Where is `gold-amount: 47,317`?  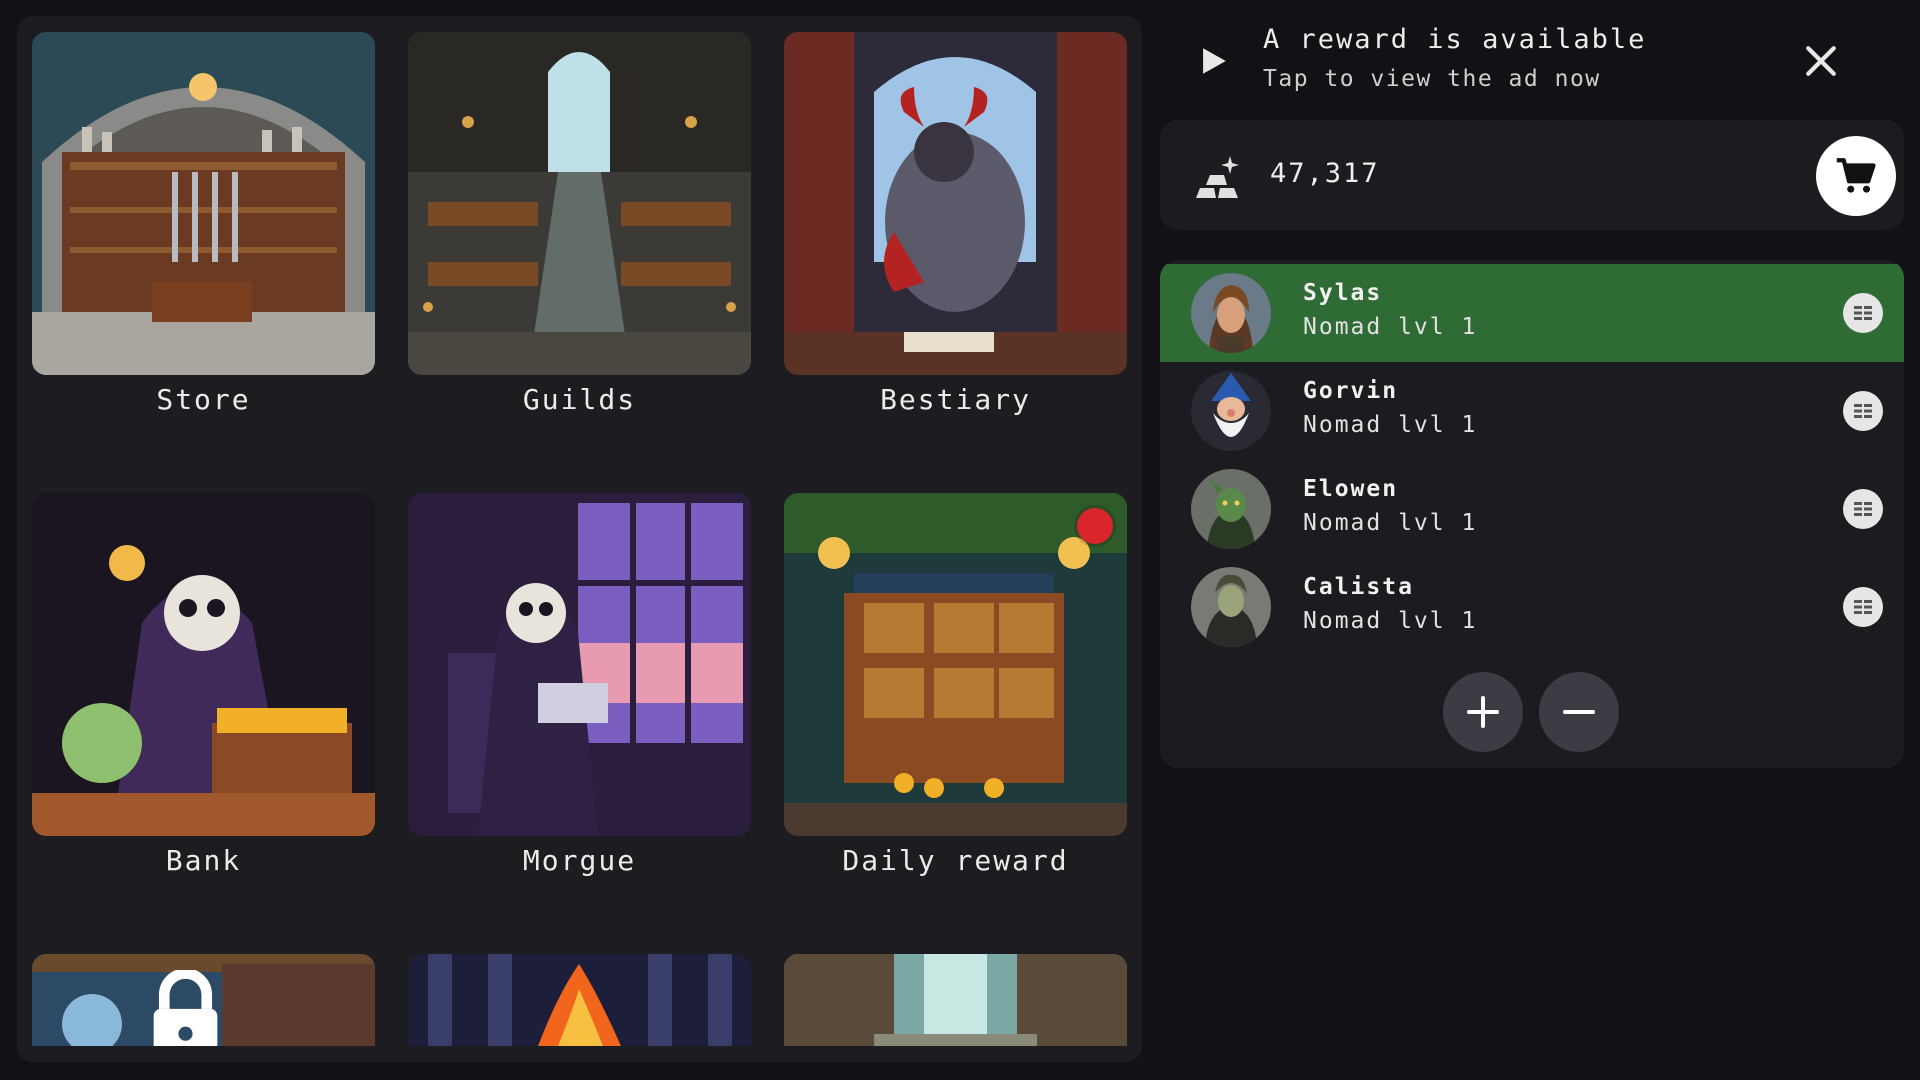
gold-amount: 47,317 is located at coordinates (1325, 173).